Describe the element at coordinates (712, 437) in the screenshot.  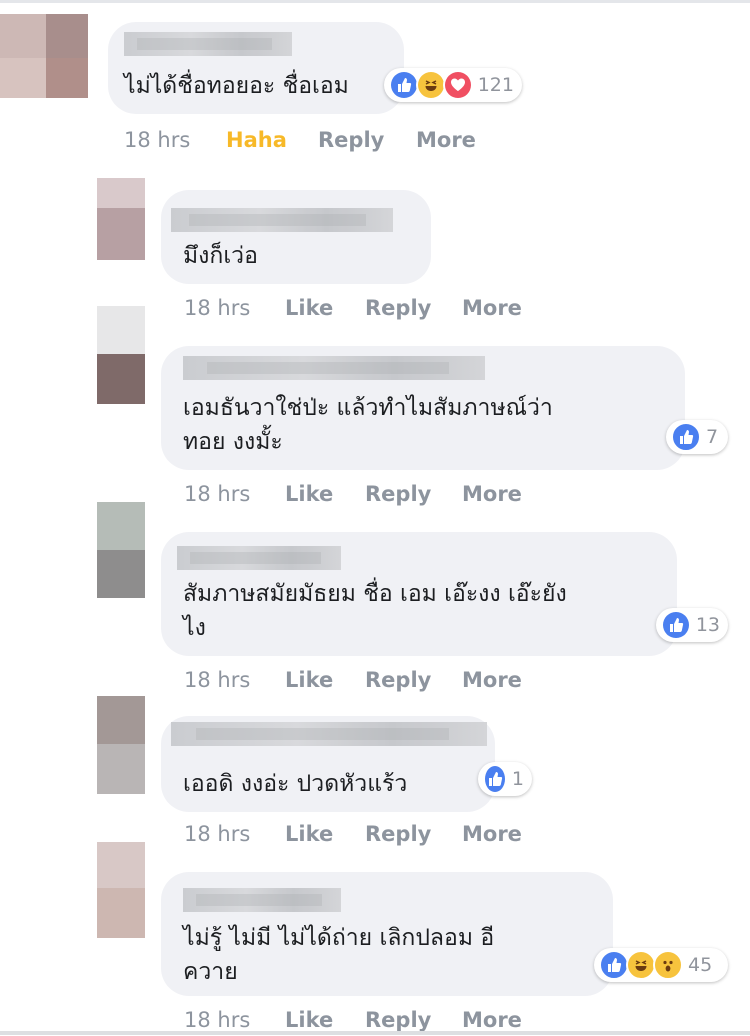
I see `reaction-count: 7` at that location.